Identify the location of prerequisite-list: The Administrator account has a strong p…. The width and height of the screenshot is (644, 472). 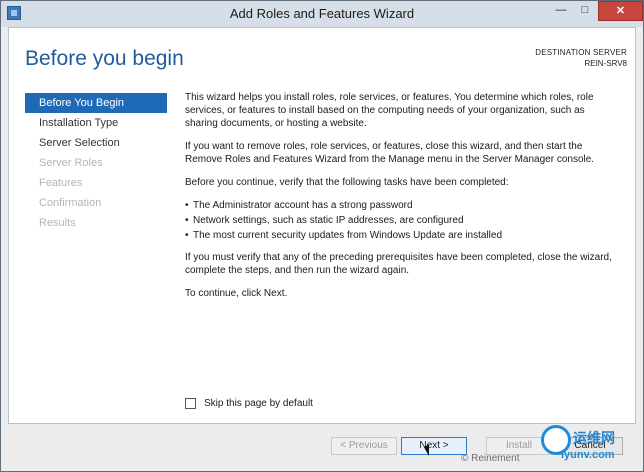
(400, 220).